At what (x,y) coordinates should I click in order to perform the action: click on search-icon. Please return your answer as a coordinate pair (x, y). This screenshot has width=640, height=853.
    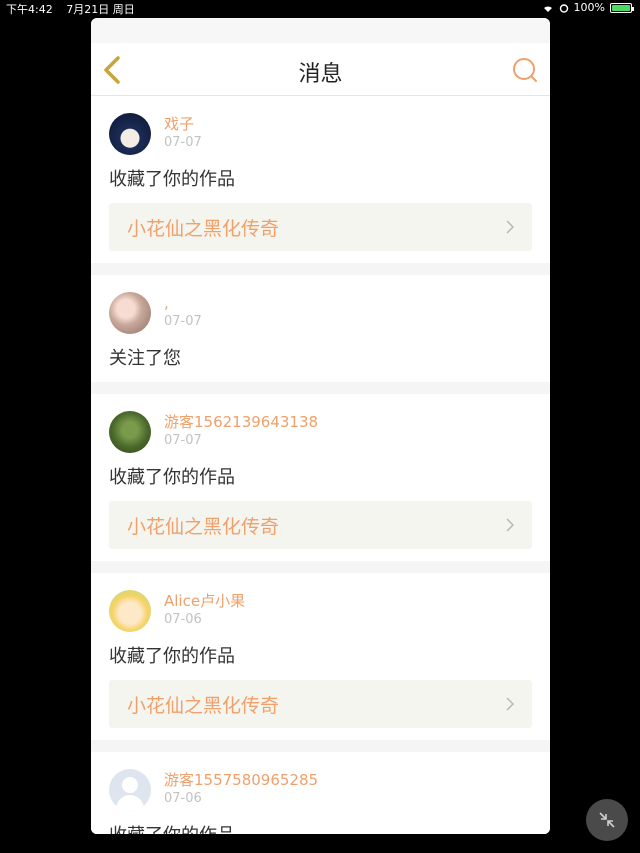
    Looking at the image, I should click on (525, 70).